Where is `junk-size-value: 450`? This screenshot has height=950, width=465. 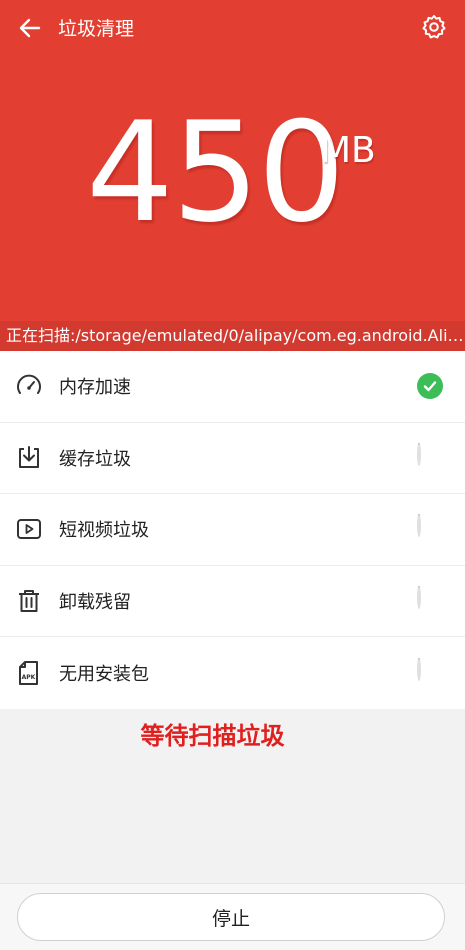
junk-size-value: 450 is located at coordinates (215, 172).